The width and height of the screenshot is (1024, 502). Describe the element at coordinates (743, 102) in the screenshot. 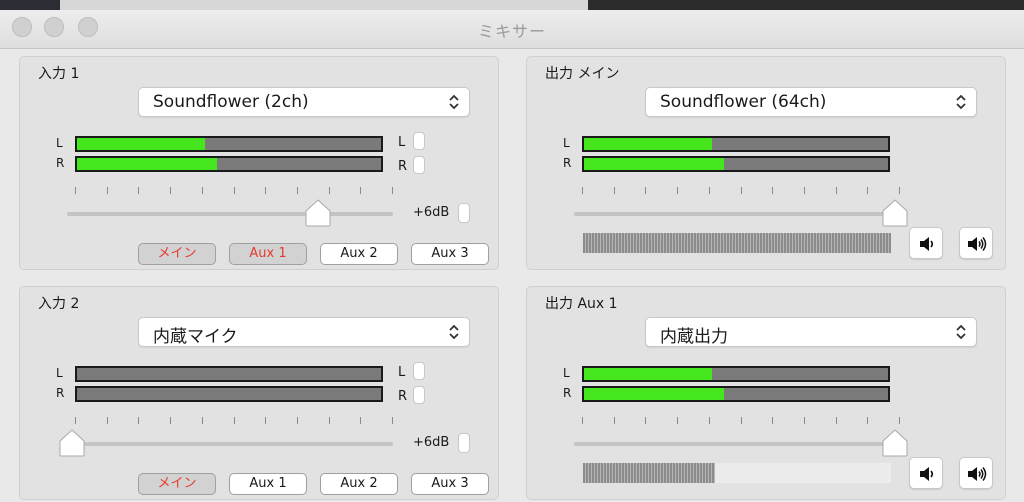

I see `selected-device: Soundflower (64ch)` at that location.